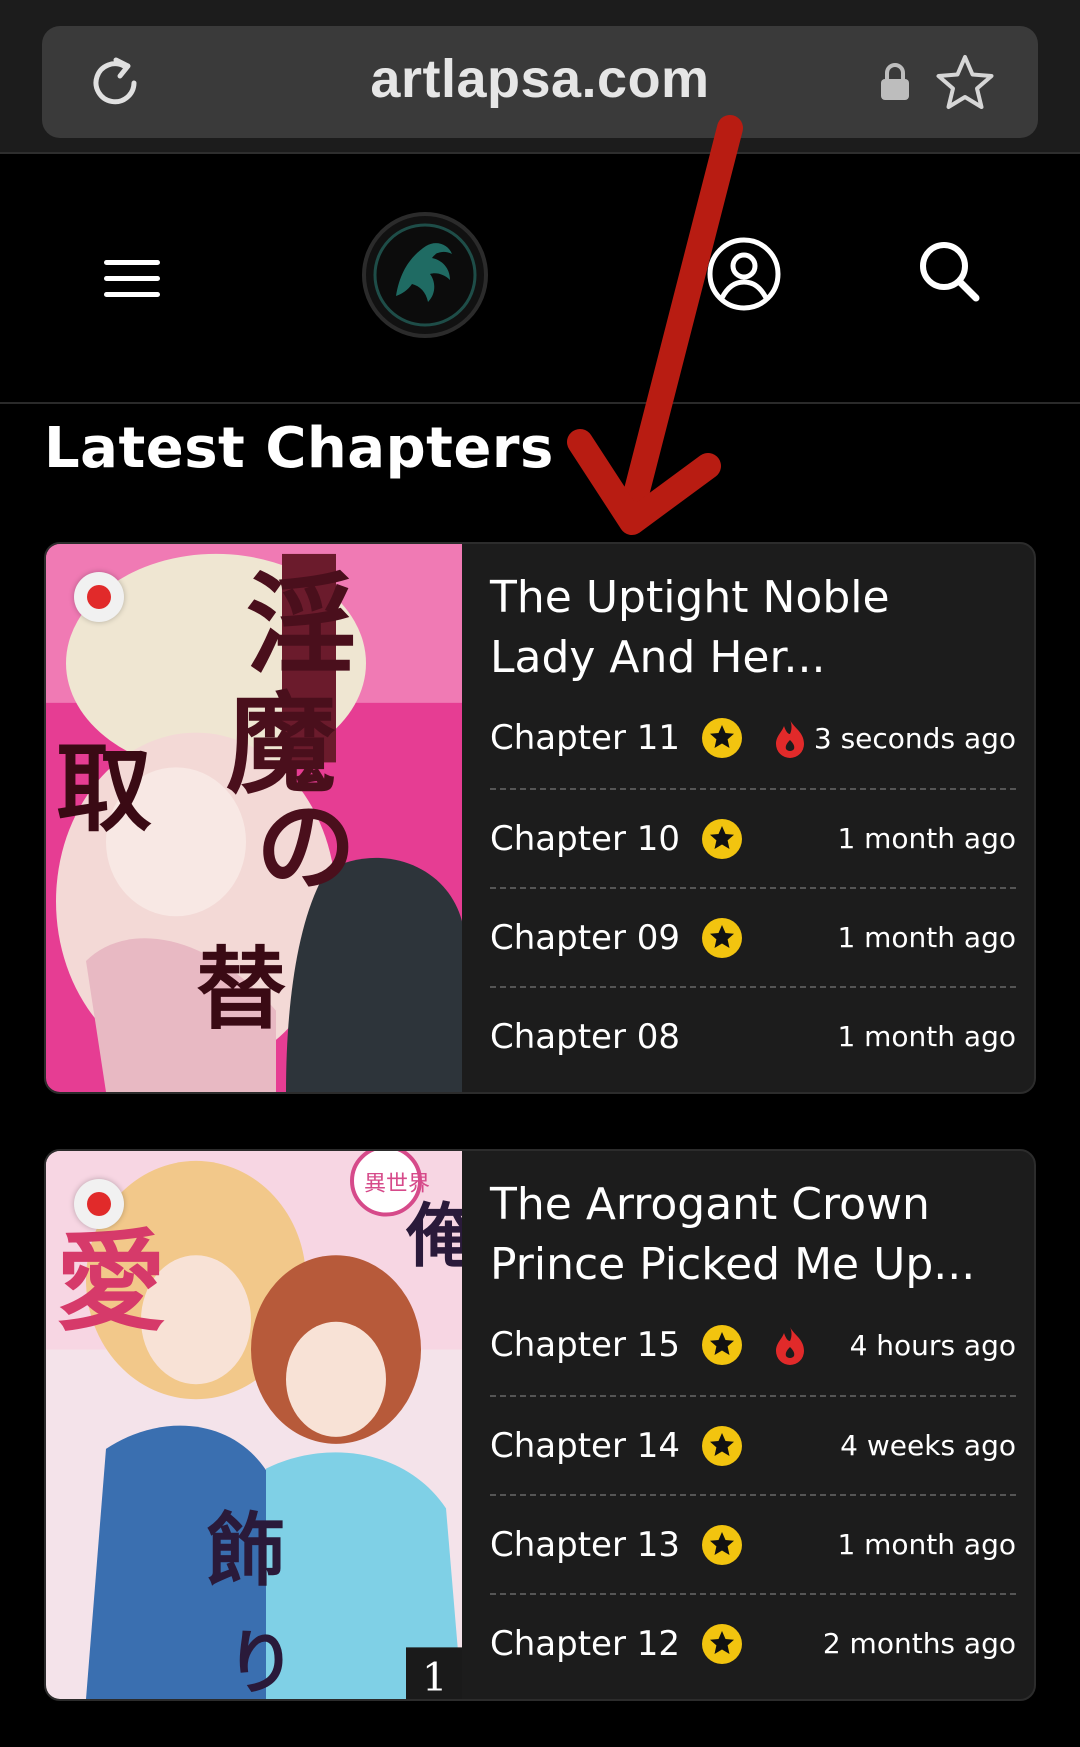  What do you see at coordinates (753, 837) in the screenshot?
I see `chapter-row: Chapter 10 1 month ago` at bounding box center [753, 837].